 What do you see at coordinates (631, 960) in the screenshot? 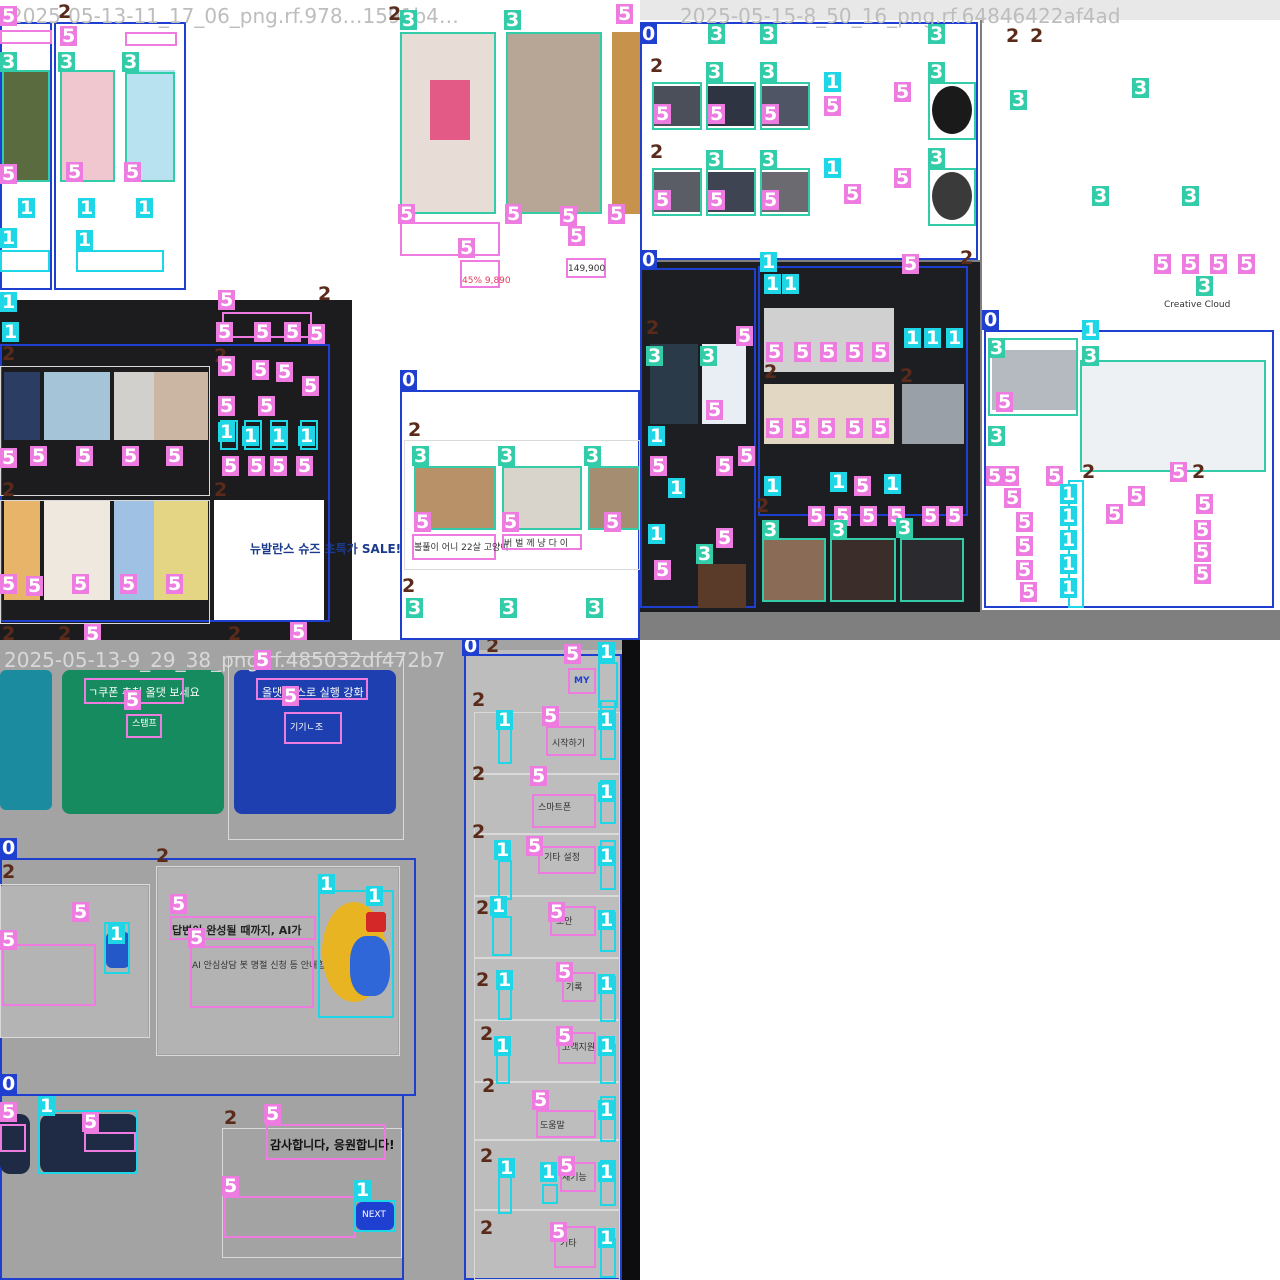
I see `image-region` at bounding box center [631, 960].